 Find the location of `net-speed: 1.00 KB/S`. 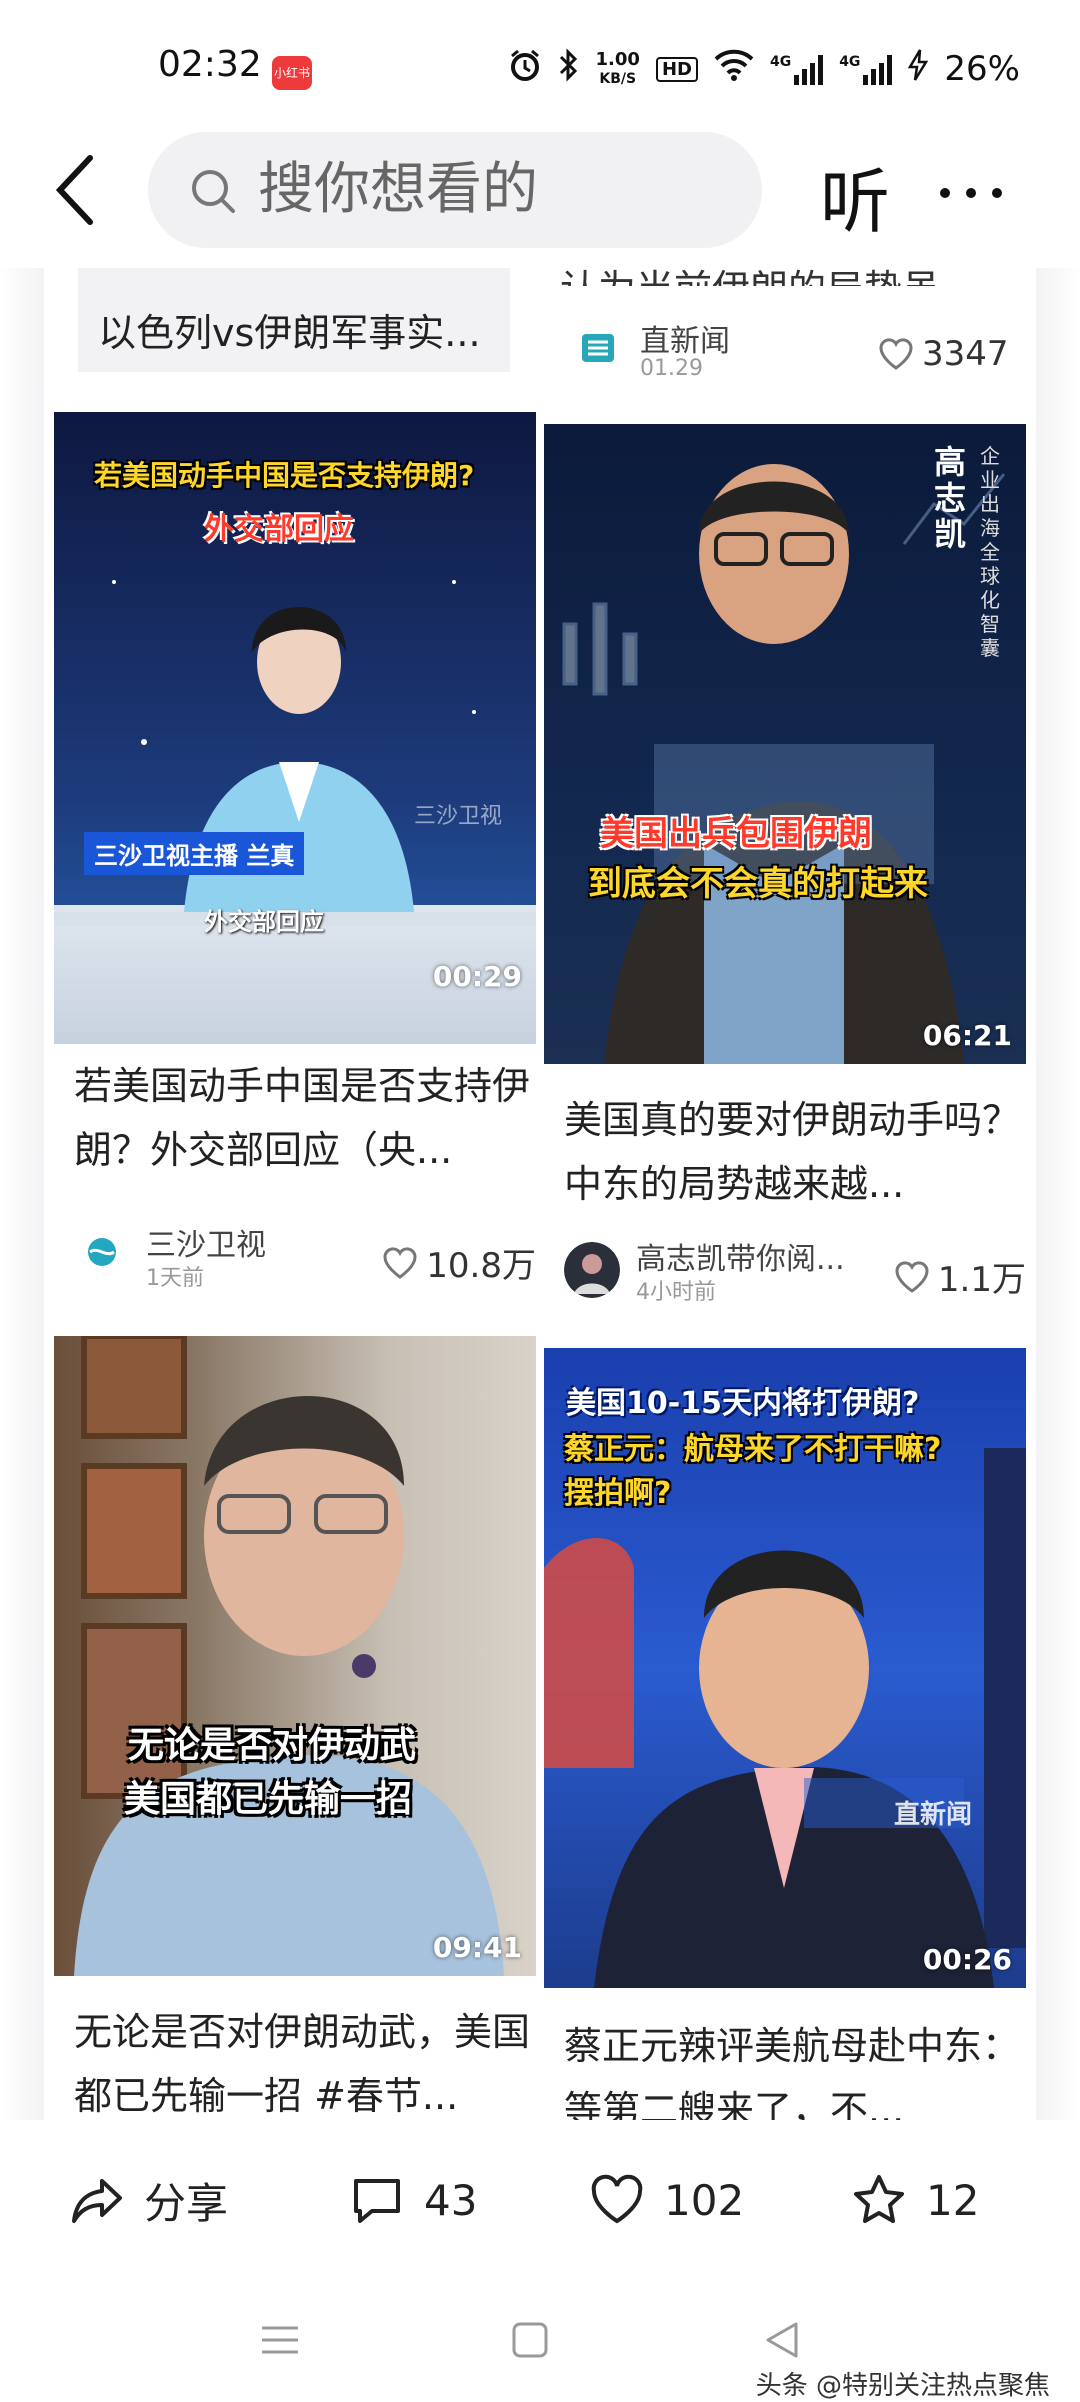

net-speed: 1.00 KB/S is located at coordinates (617, 68).